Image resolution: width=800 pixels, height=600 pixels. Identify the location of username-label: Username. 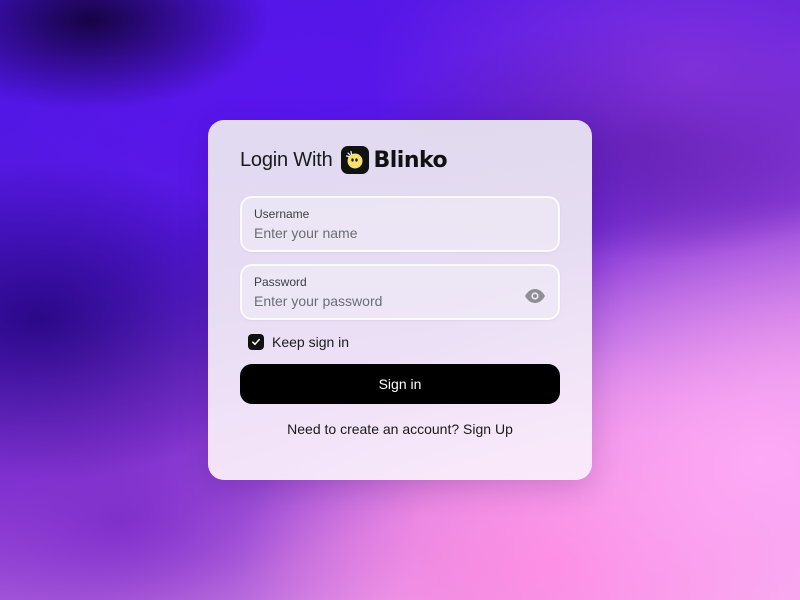
(282, 214).